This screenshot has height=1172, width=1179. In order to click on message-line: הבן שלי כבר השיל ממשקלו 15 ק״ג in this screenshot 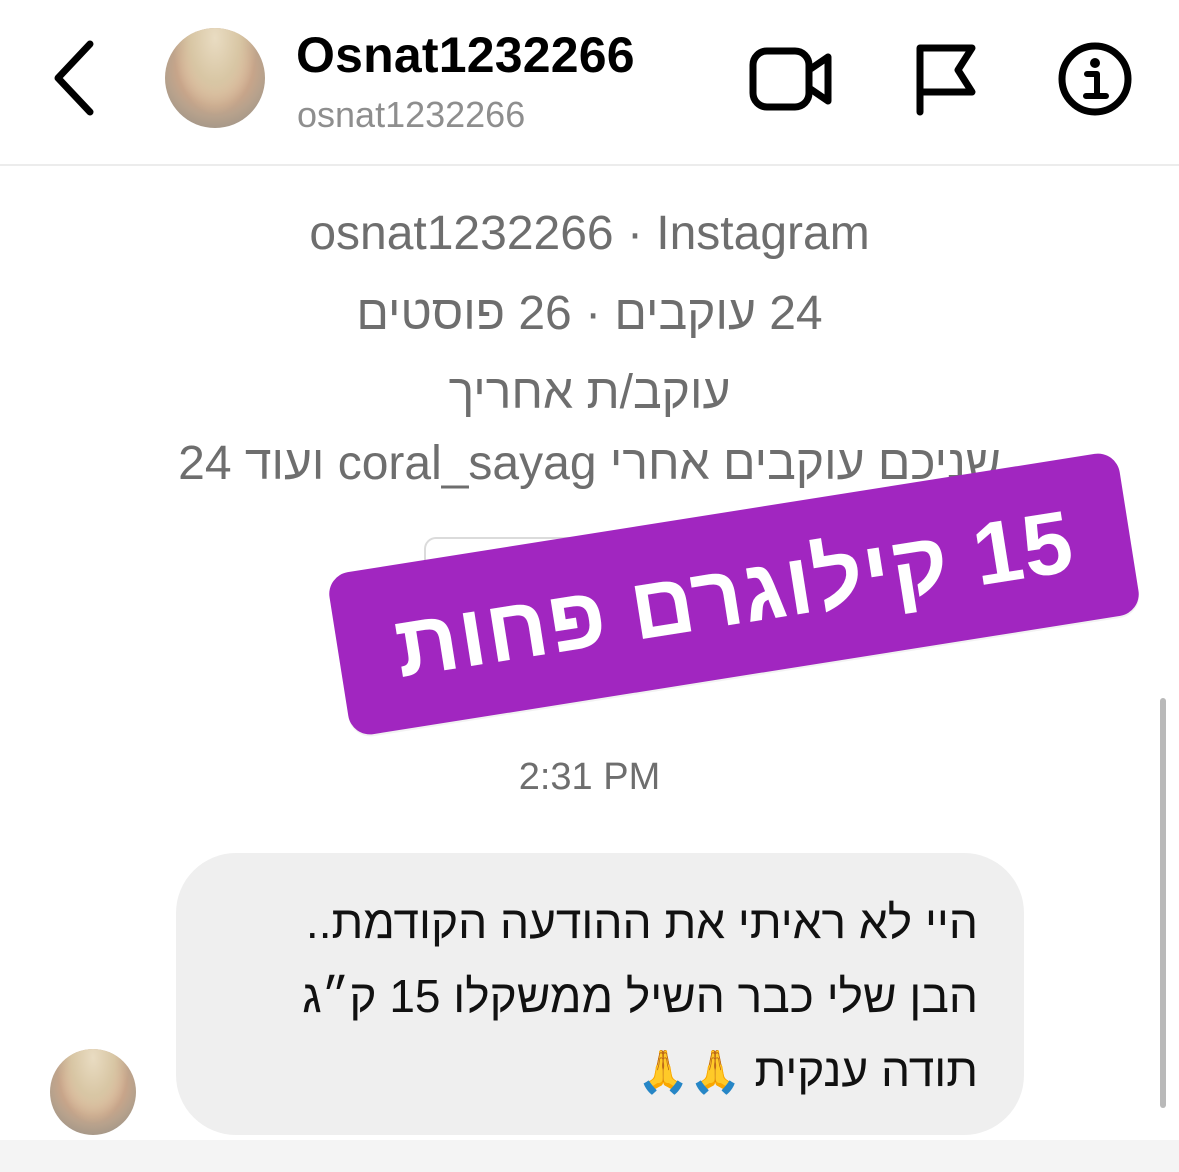, I will do `click(640, 996)`.